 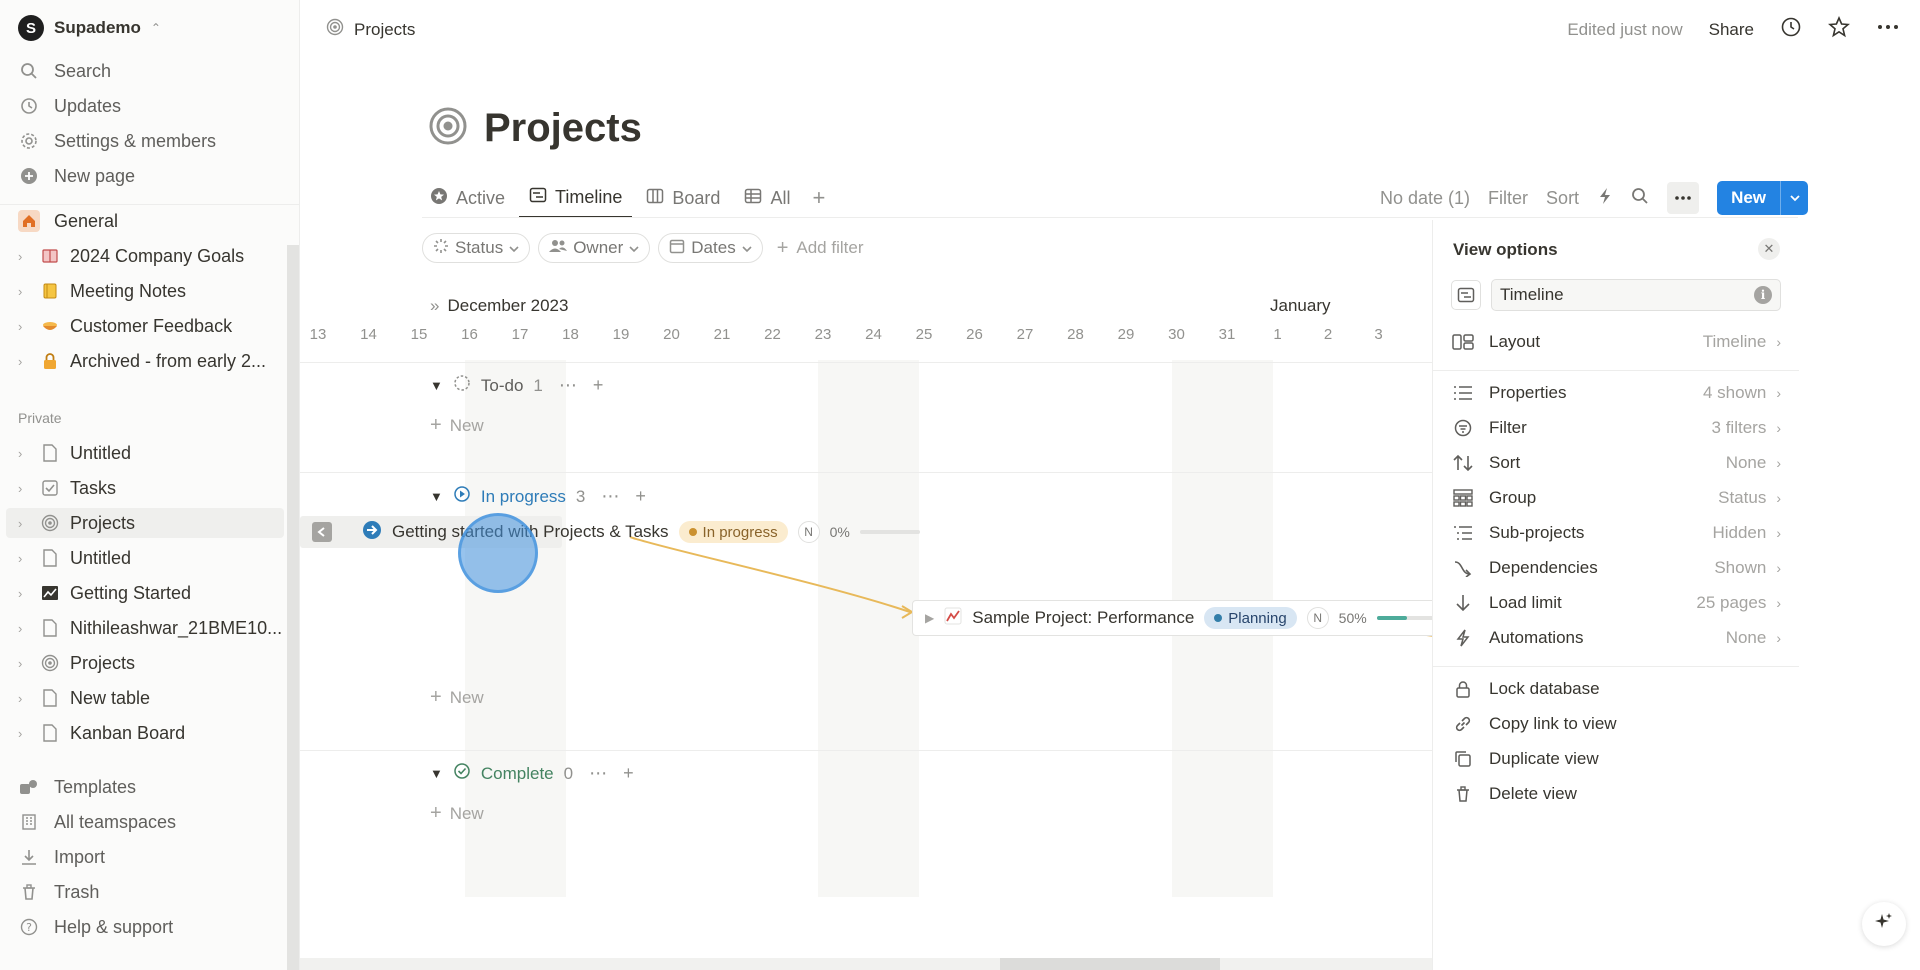 I want to click on sidebar-search: Search, so click(x=153, y=71).